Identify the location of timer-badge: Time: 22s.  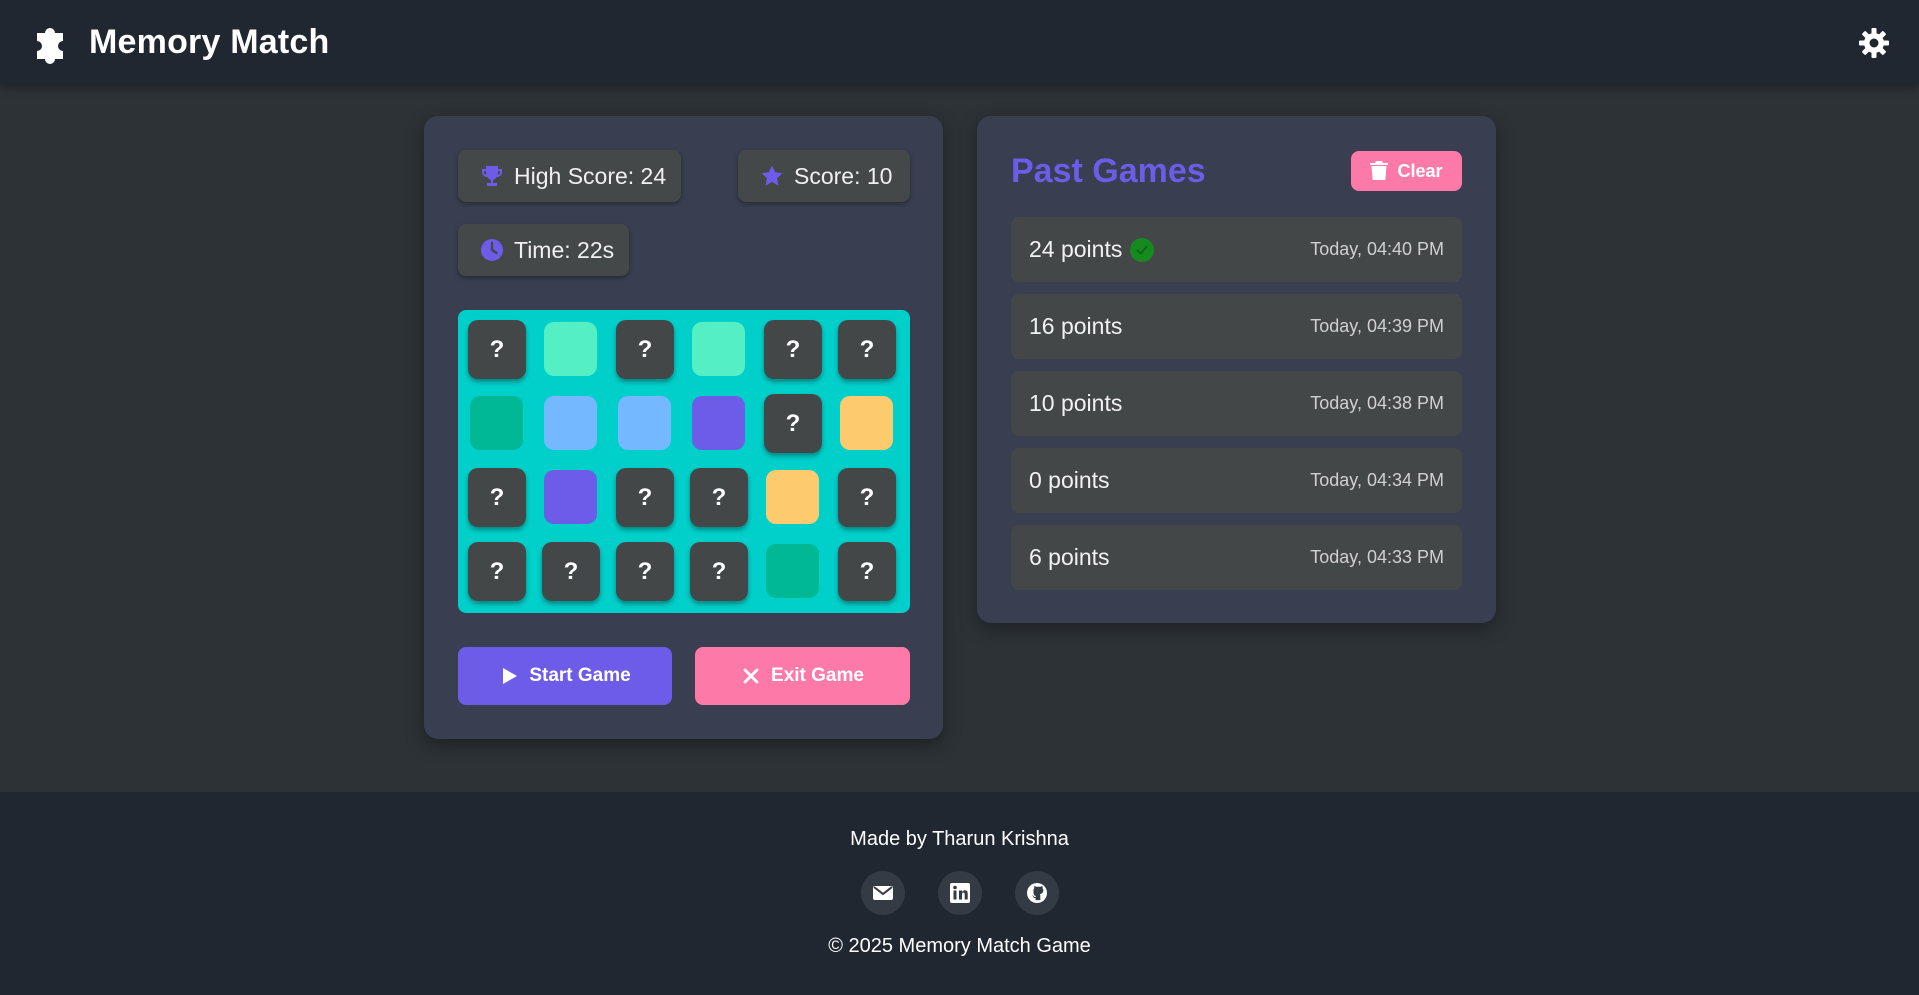
(543, 250).